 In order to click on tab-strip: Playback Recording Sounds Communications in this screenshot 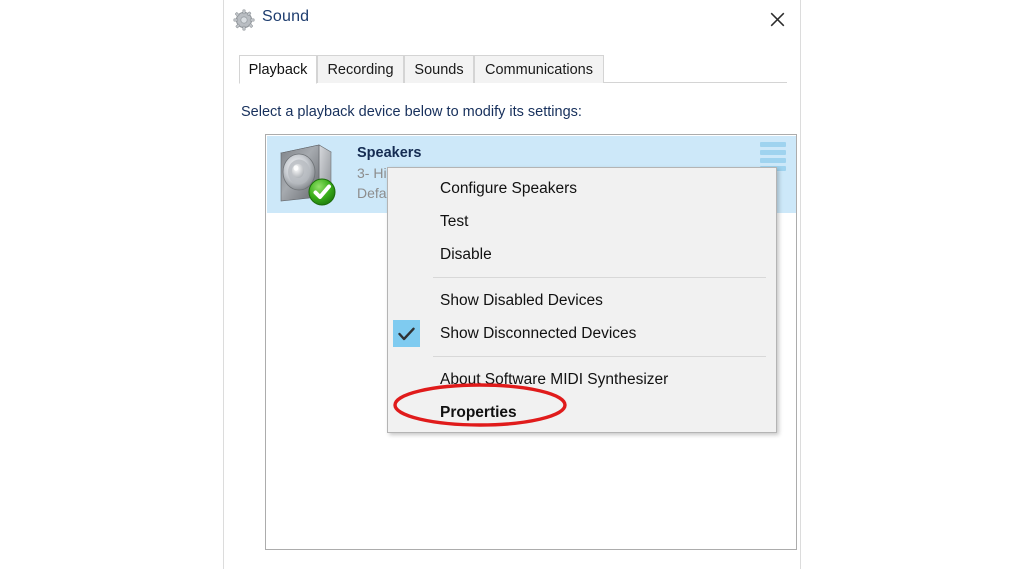, I will do `click(513, 69)`.